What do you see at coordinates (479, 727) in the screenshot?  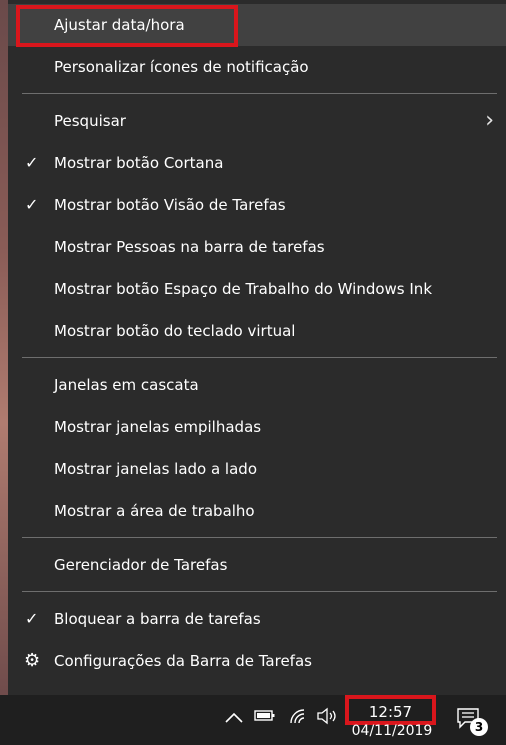 I see `notification-count-badge: 3` at bounding box center [479, 727].